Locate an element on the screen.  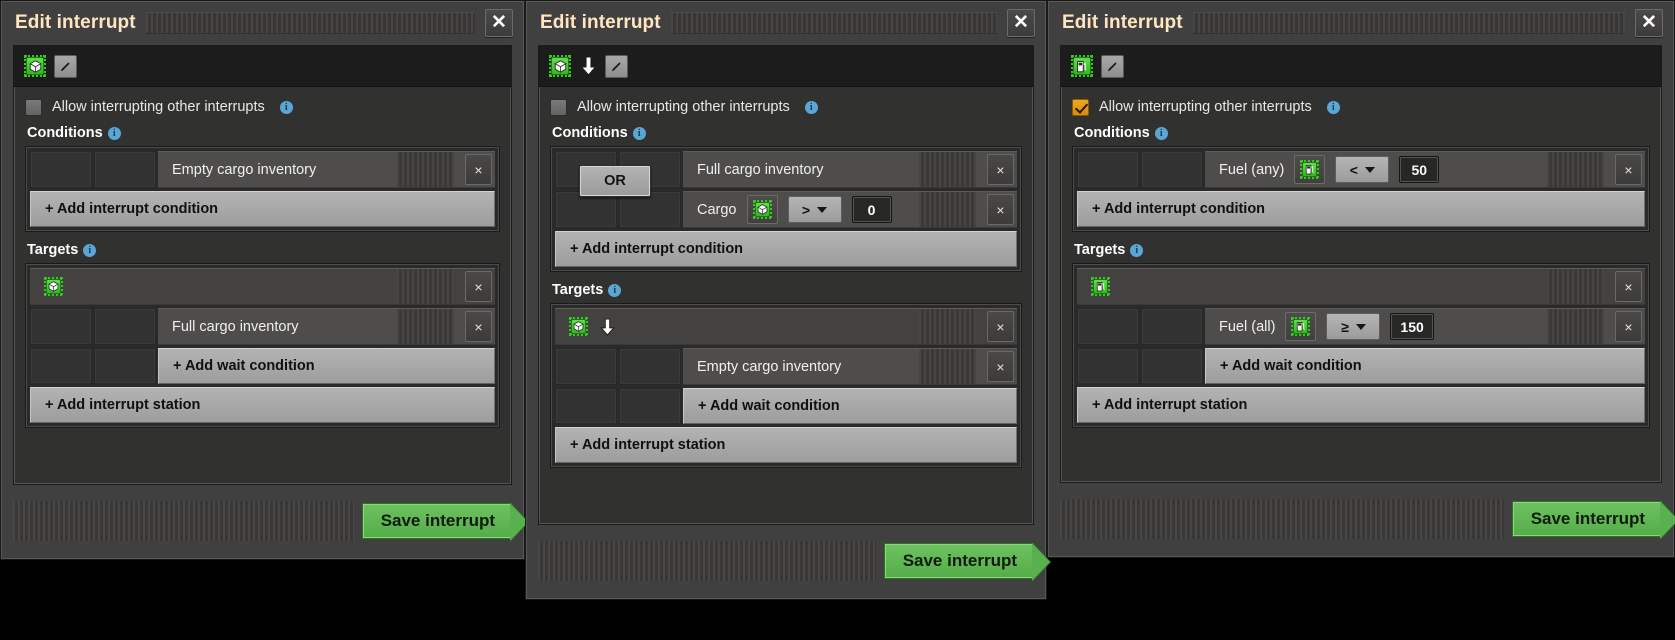
arrow-down-icon is located at coordinates (588, 66).